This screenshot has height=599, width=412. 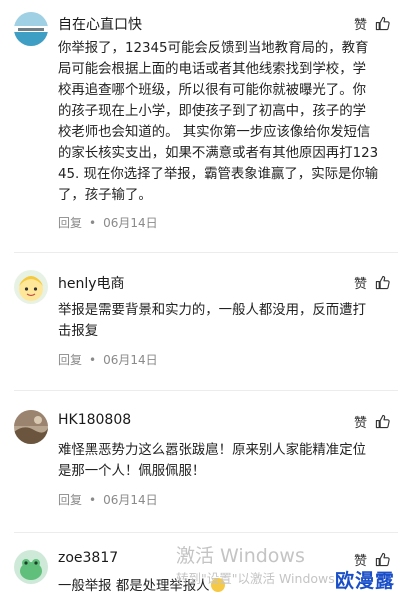 What do you see at coordinates (91, 283) in the screenshot?
I see `username: henly电商` at bounding box center [91, 283].